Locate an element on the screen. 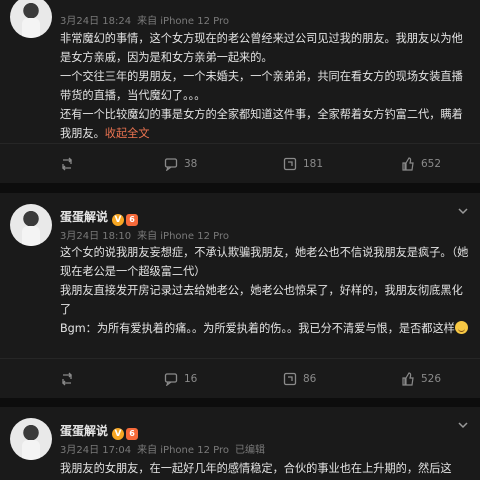 The image size is (480, 480). comment-button: 16 is located at coordinates (180, 379).